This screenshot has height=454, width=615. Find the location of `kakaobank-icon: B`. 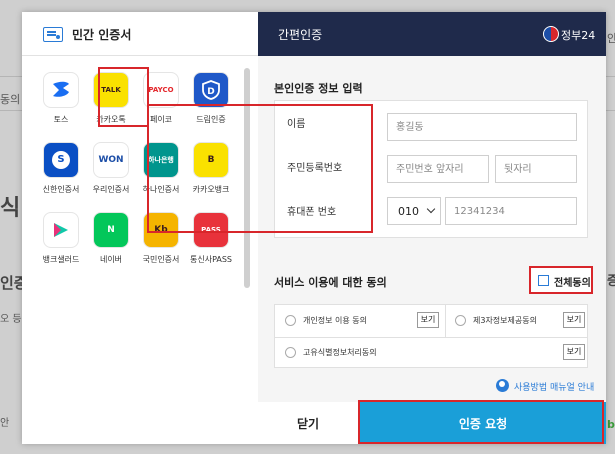

kakaobank-icon: B is located at coordinates (211, 160).